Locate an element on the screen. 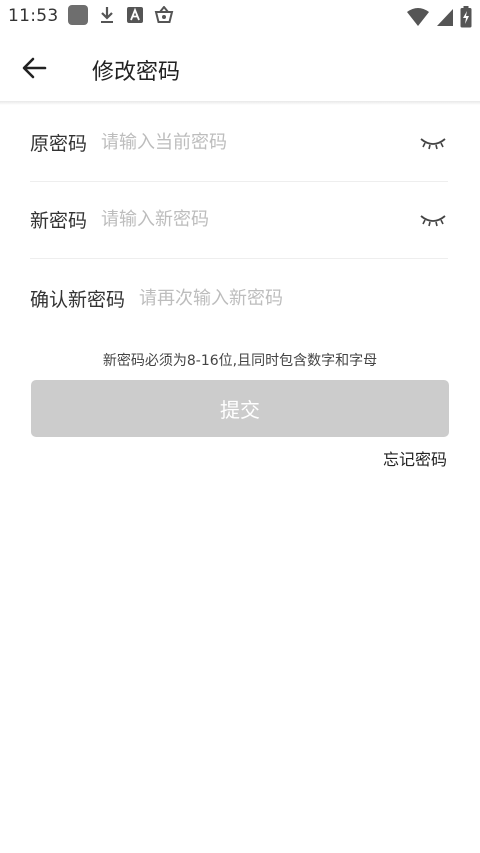 This screenshot has height=853, width=480. notification-icons is located at coordinates (121, 15).